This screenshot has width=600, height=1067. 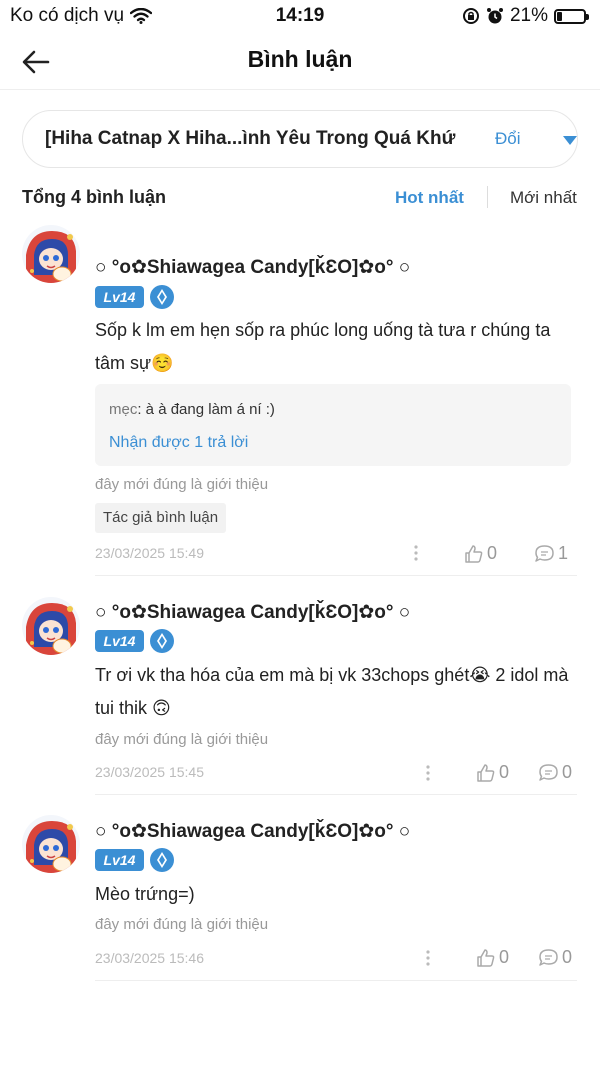 What do you see at coordinates (570, 140) in the screenshot?
I see `caret-down-icon` at bounding box center [570, 140].